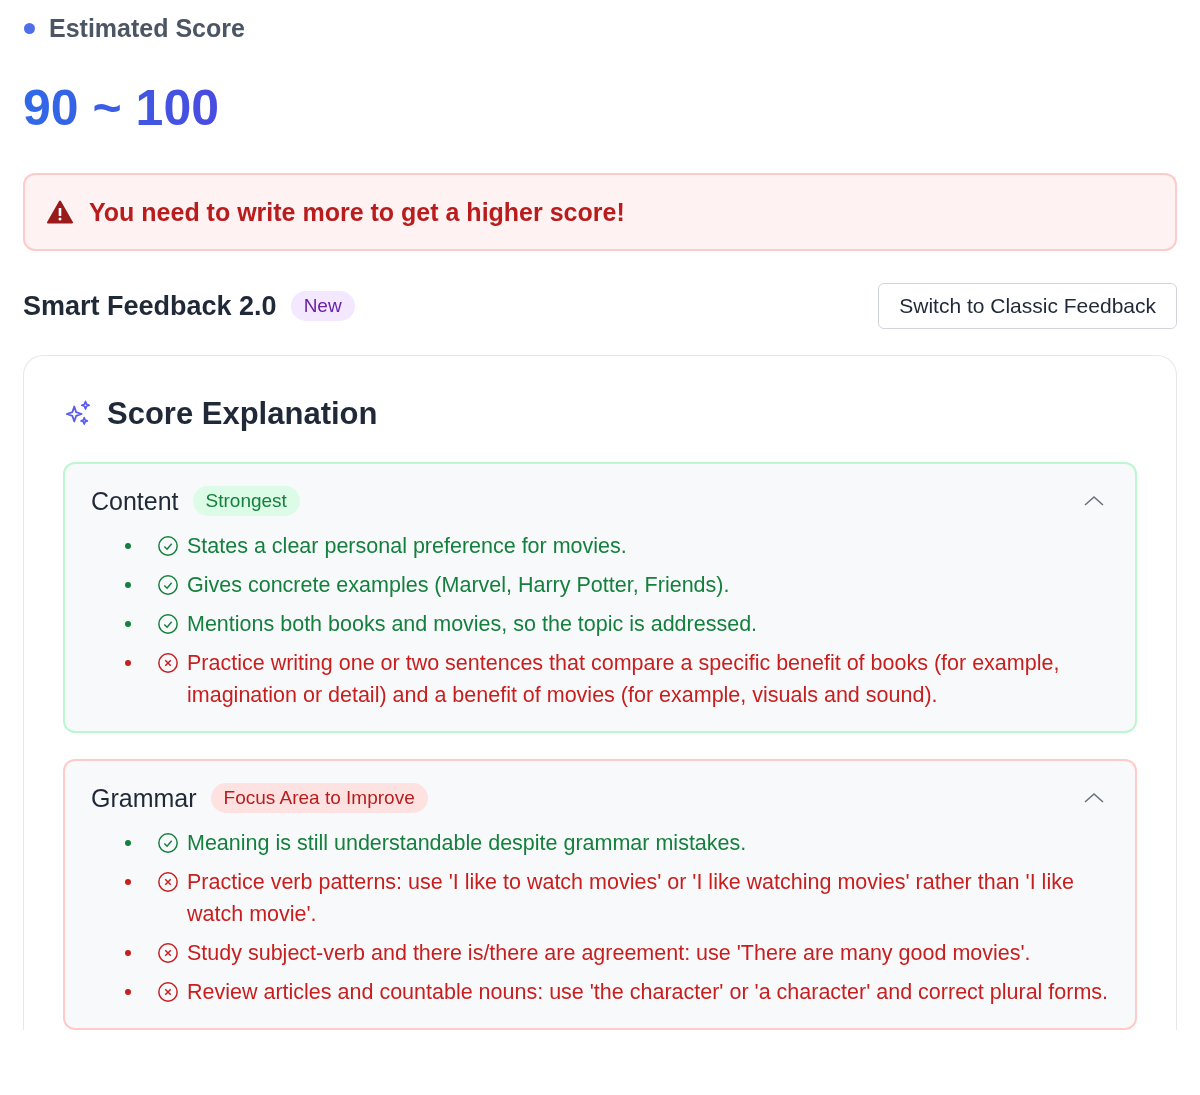 The image size is (1200, 1095). Describe the element at coordinates (246, 501) in the screenshot. I see `category-badge: Strongest` at that location.